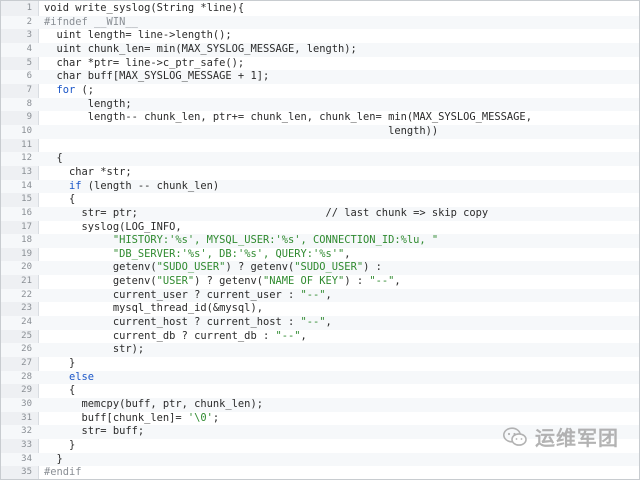  I want to click on wechat-logo-icon, so click(515, 436).